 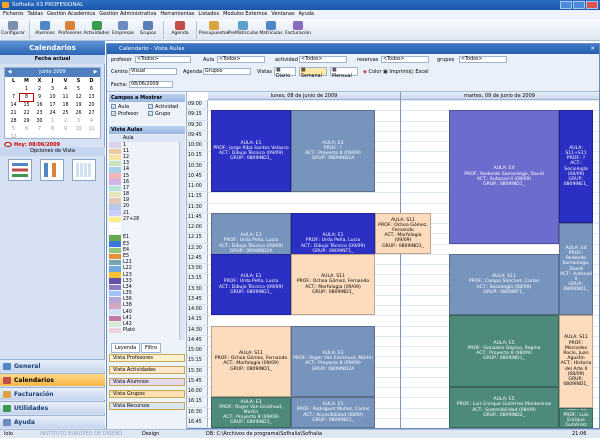 I want to click on calendar-day: 17, so click(x=52, y=105).